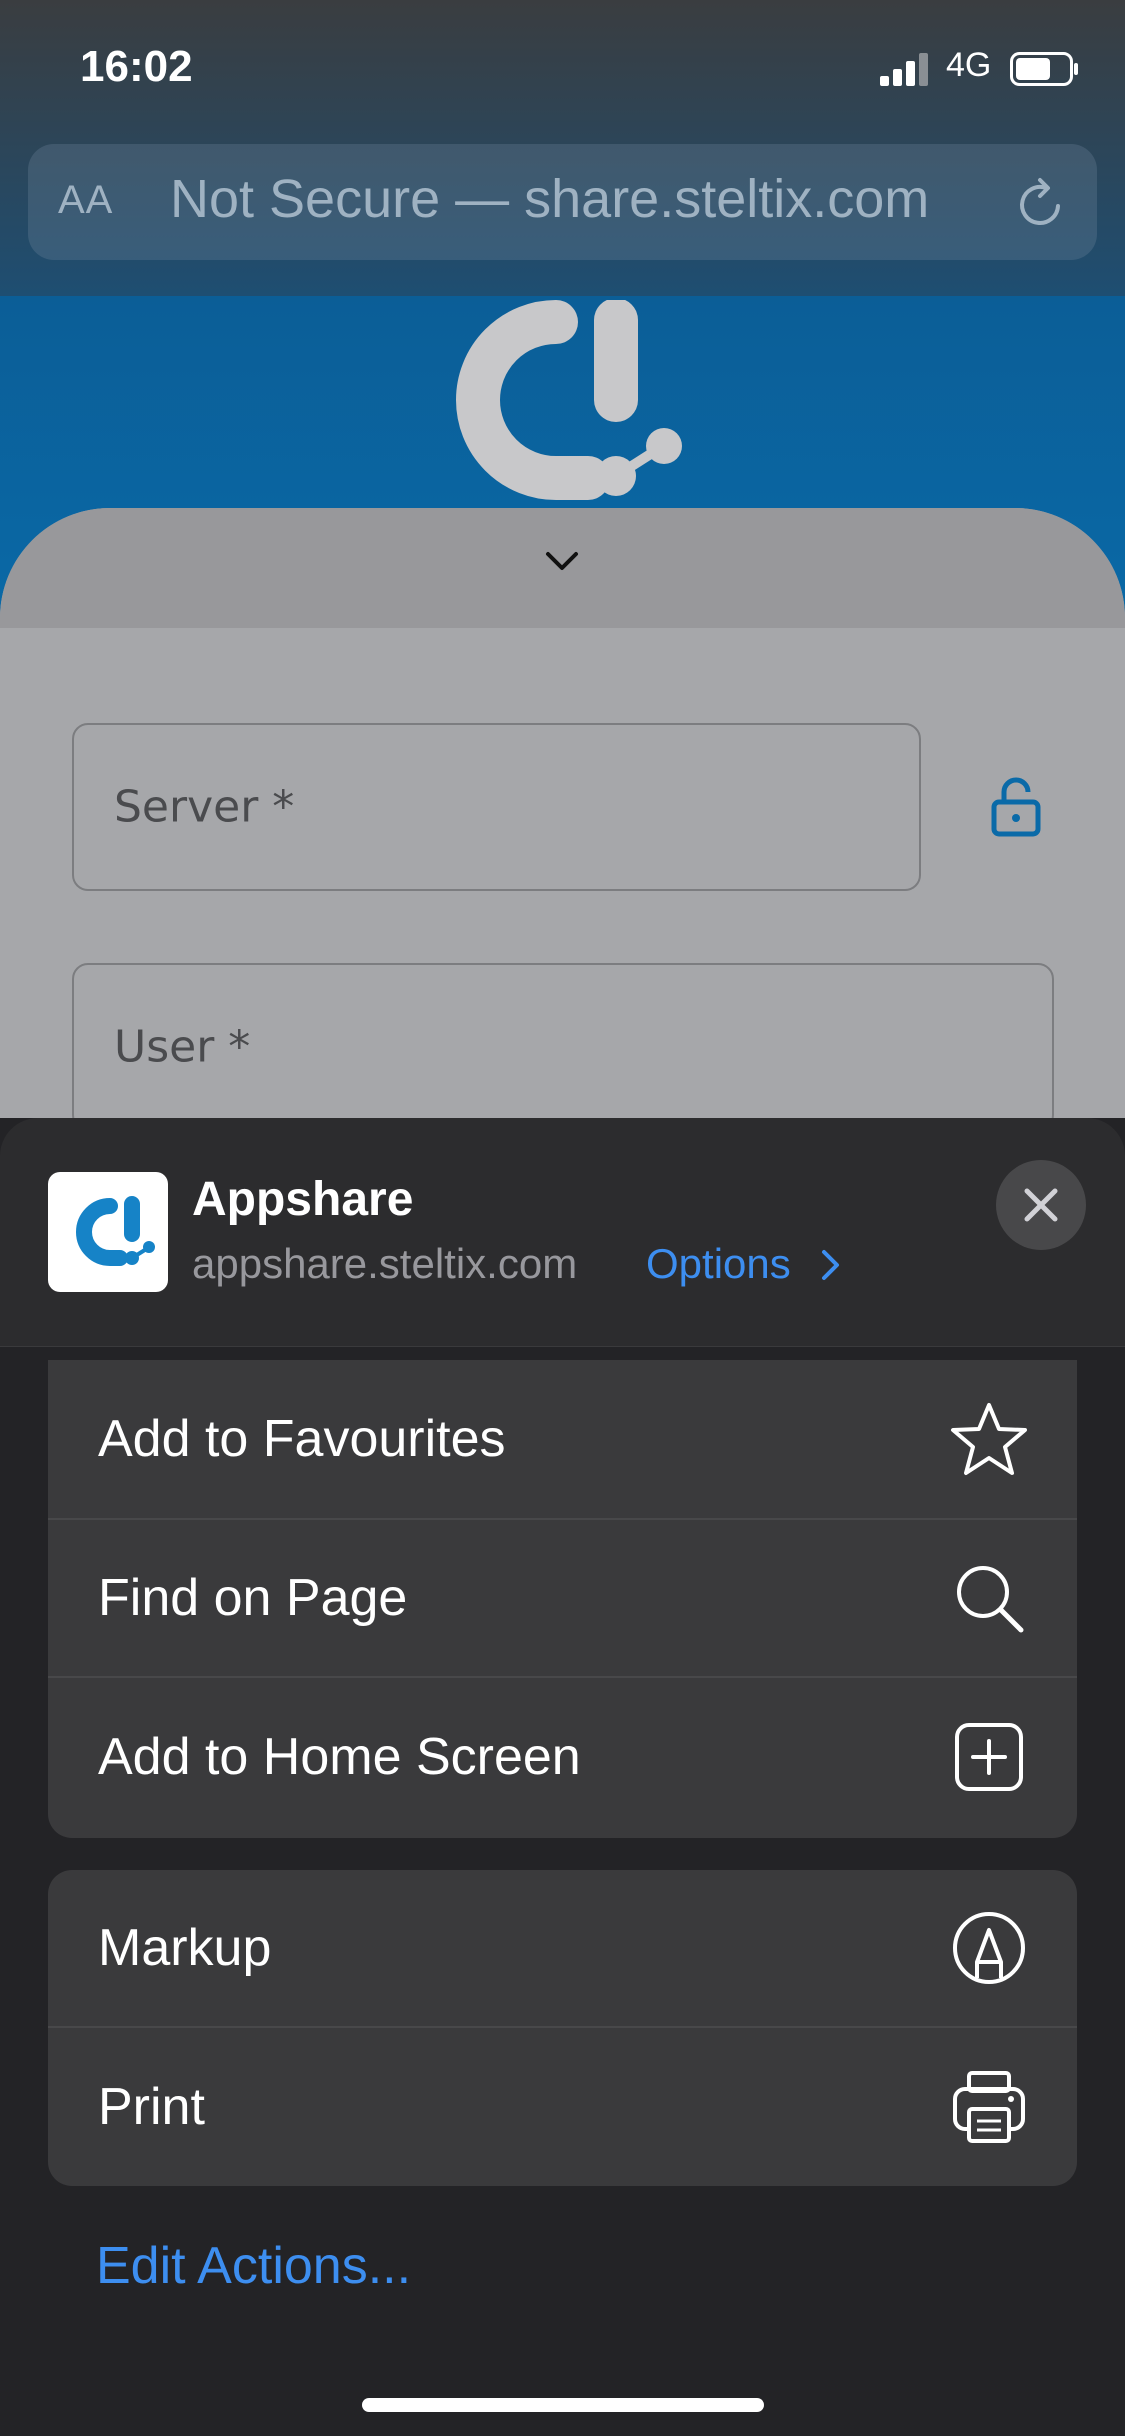 The image size is (1125, 2436). What do you see at coordinates (562, 561) in the screenshot?
I see `chevron-down-icon` at bounding box center [562, 561].